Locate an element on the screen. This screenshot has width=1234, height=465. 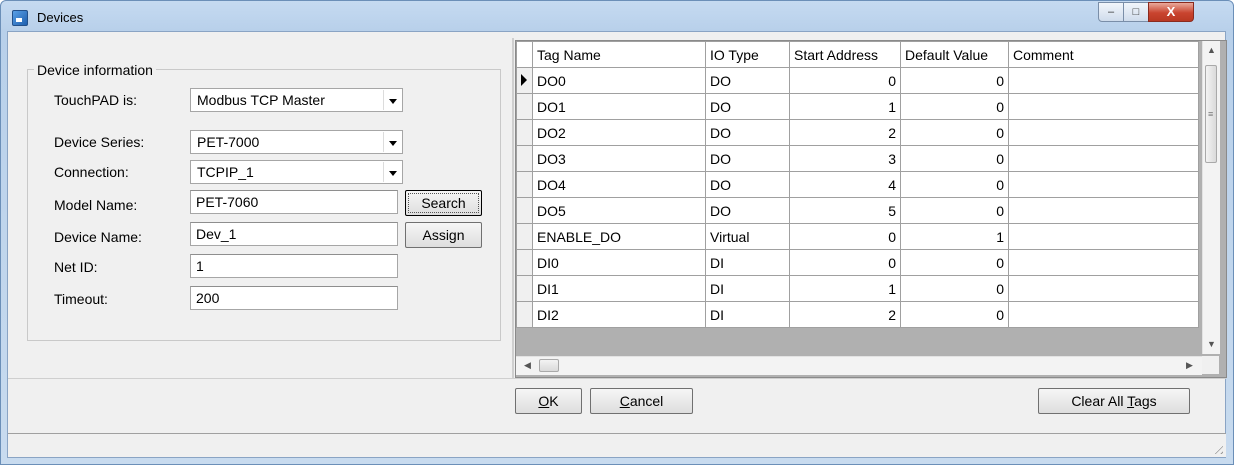
cell-tag-name: DO3 is located at coordinates (619, 158).